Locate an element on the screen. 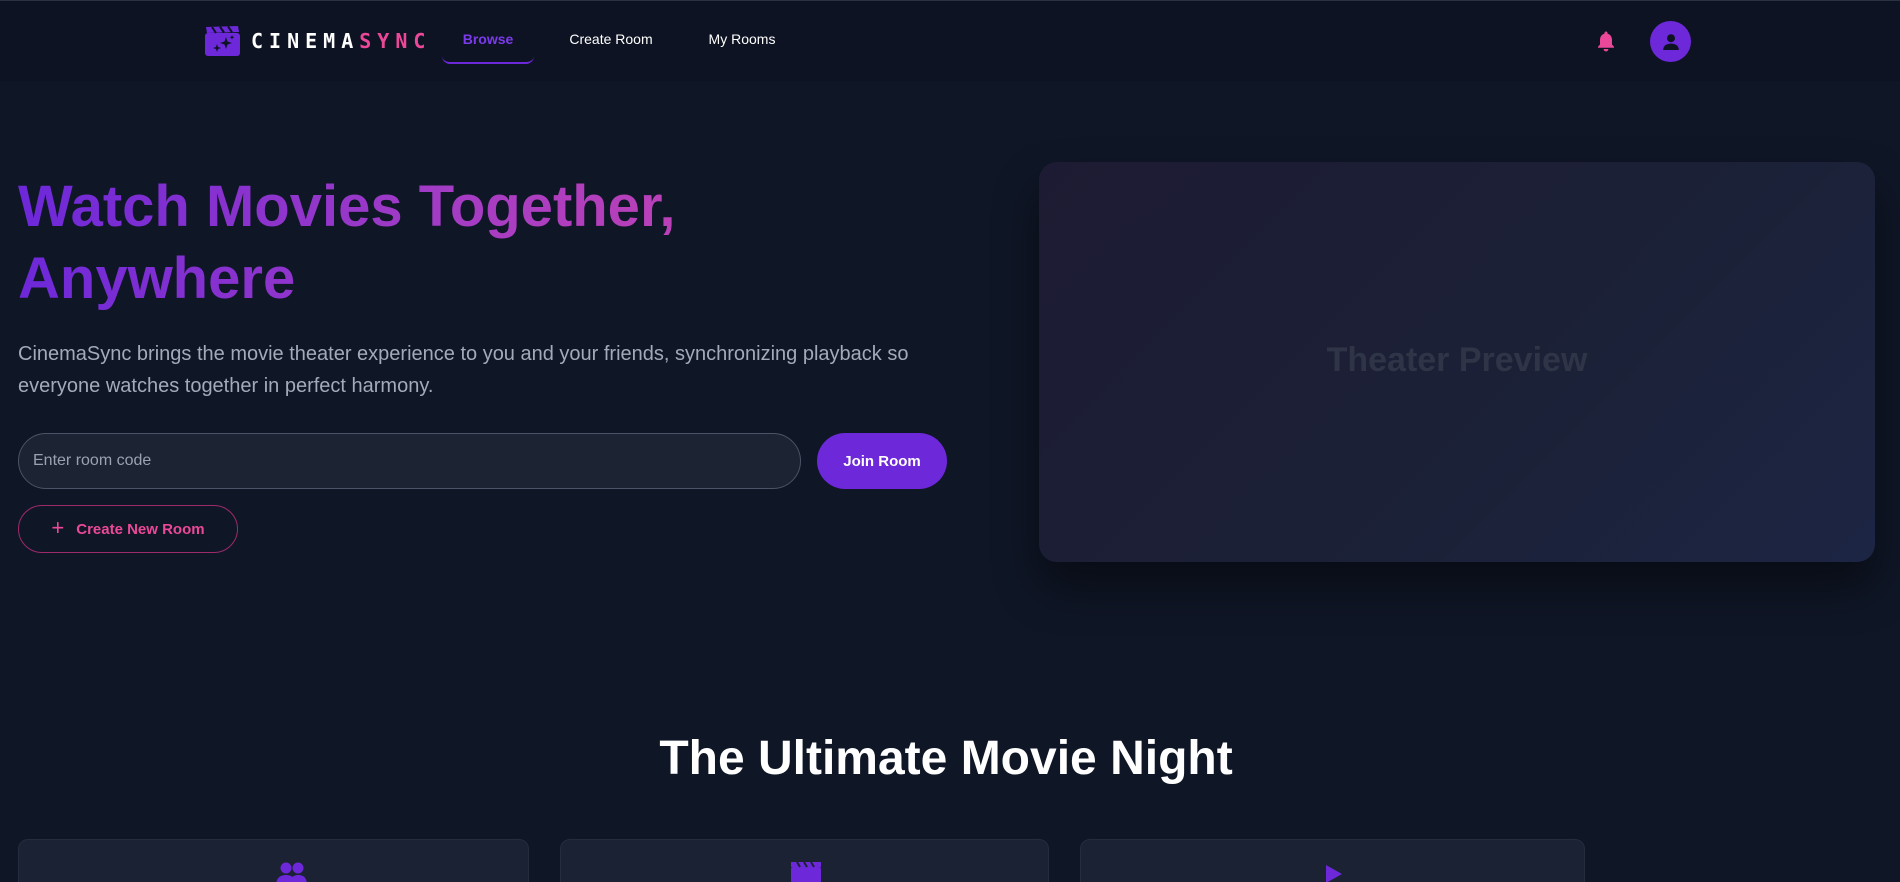 Image resolution: width=1900 pixels, height=882 pixels. hero-title-line1: Watch Movies Together, is located at coordinates (347, 206).